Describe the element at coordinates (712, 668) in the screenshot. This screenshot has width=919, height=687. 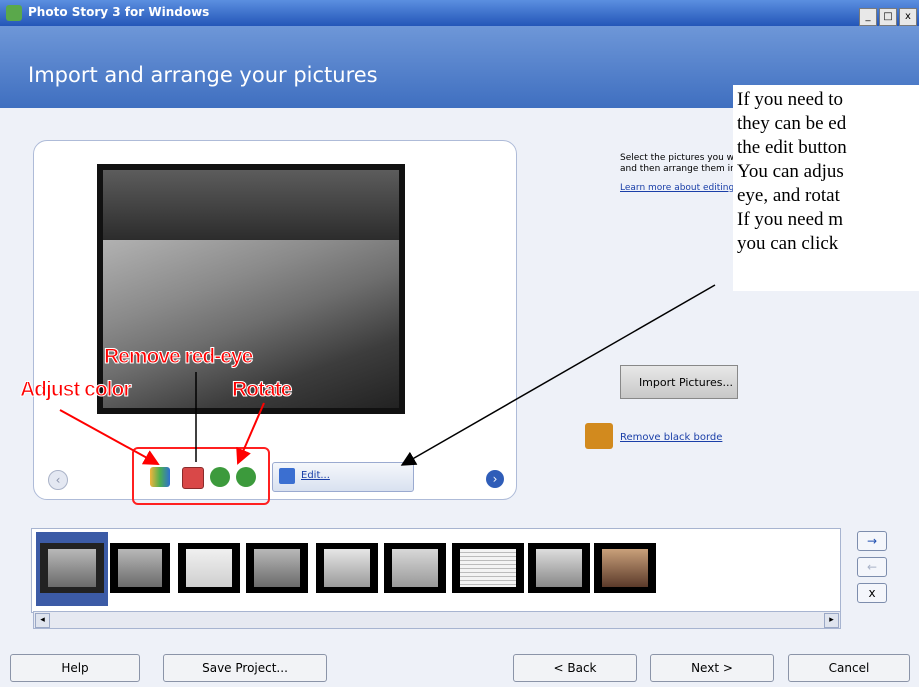
I see `next-button: Next >` at that location.